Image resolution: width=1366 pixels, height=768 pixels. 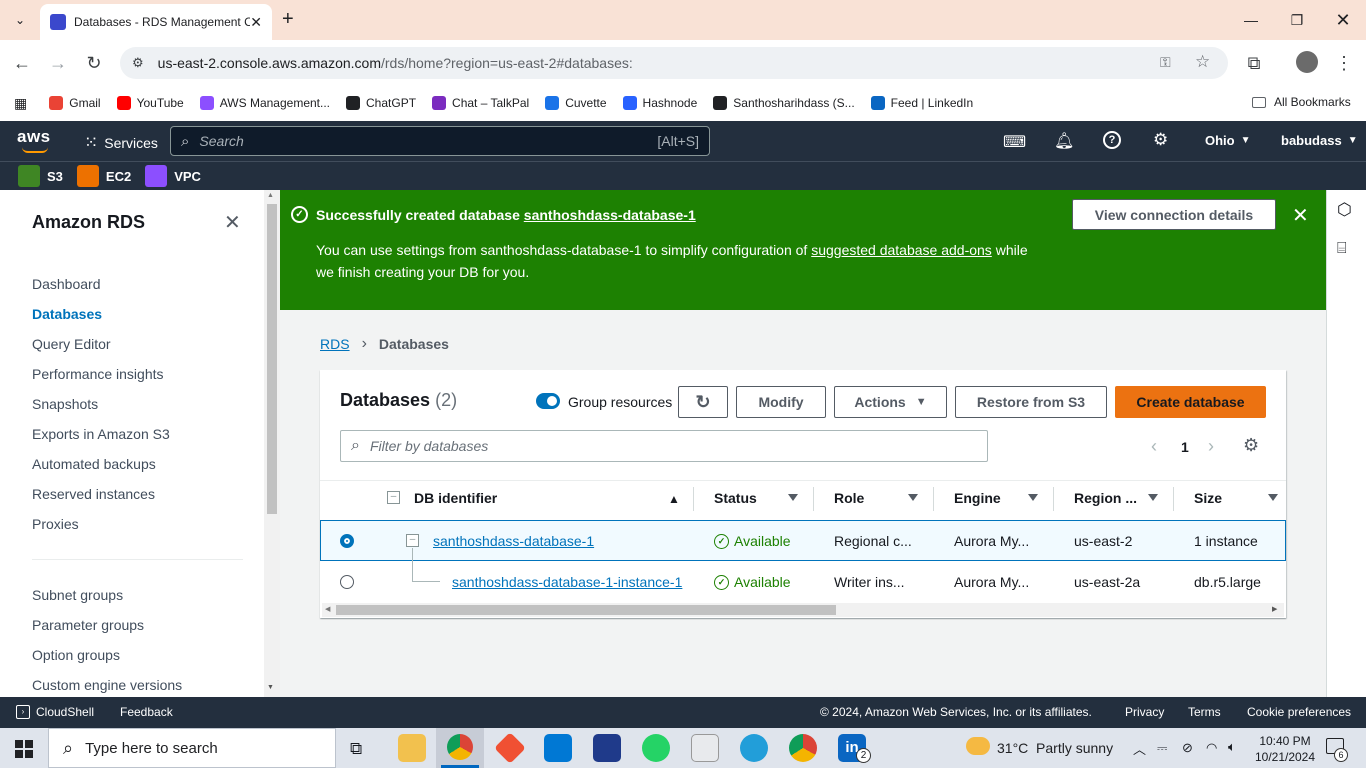 I want to click on sidebar-item-performance-insights: Performance insights, so click(x=98, y=374).